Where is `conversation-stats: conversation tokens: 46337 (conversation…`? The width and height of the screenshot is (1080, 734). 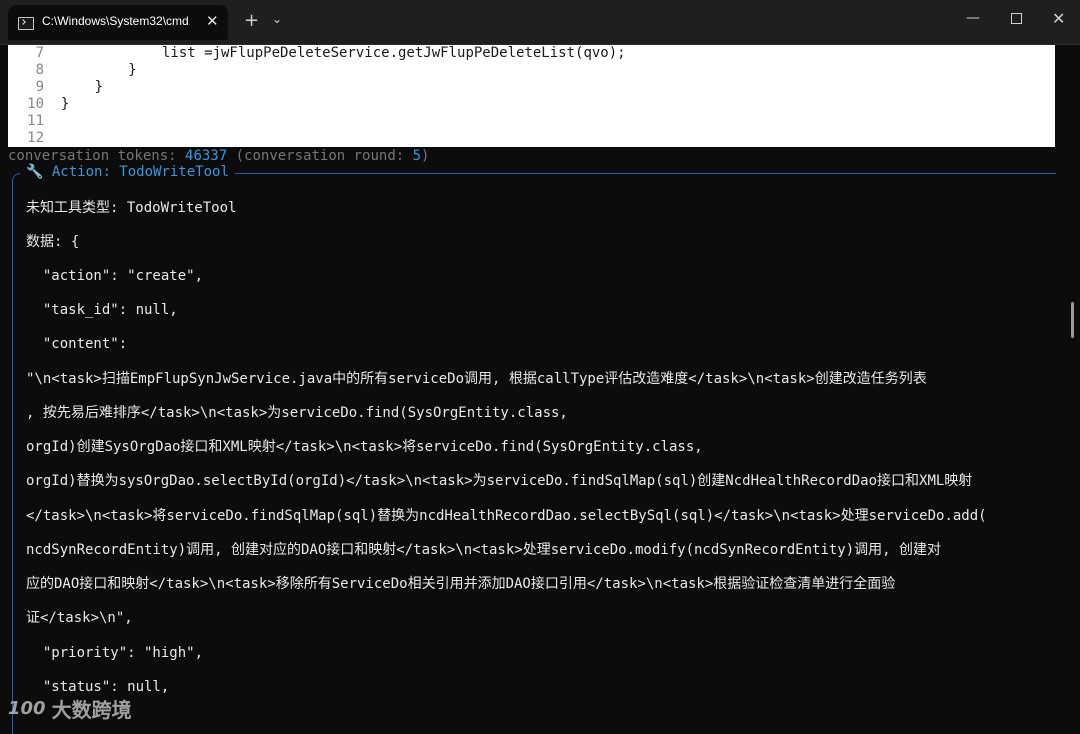
conversation-stats: conversation tokens: 46337 (conversation… is located at coordinates (219, 156).